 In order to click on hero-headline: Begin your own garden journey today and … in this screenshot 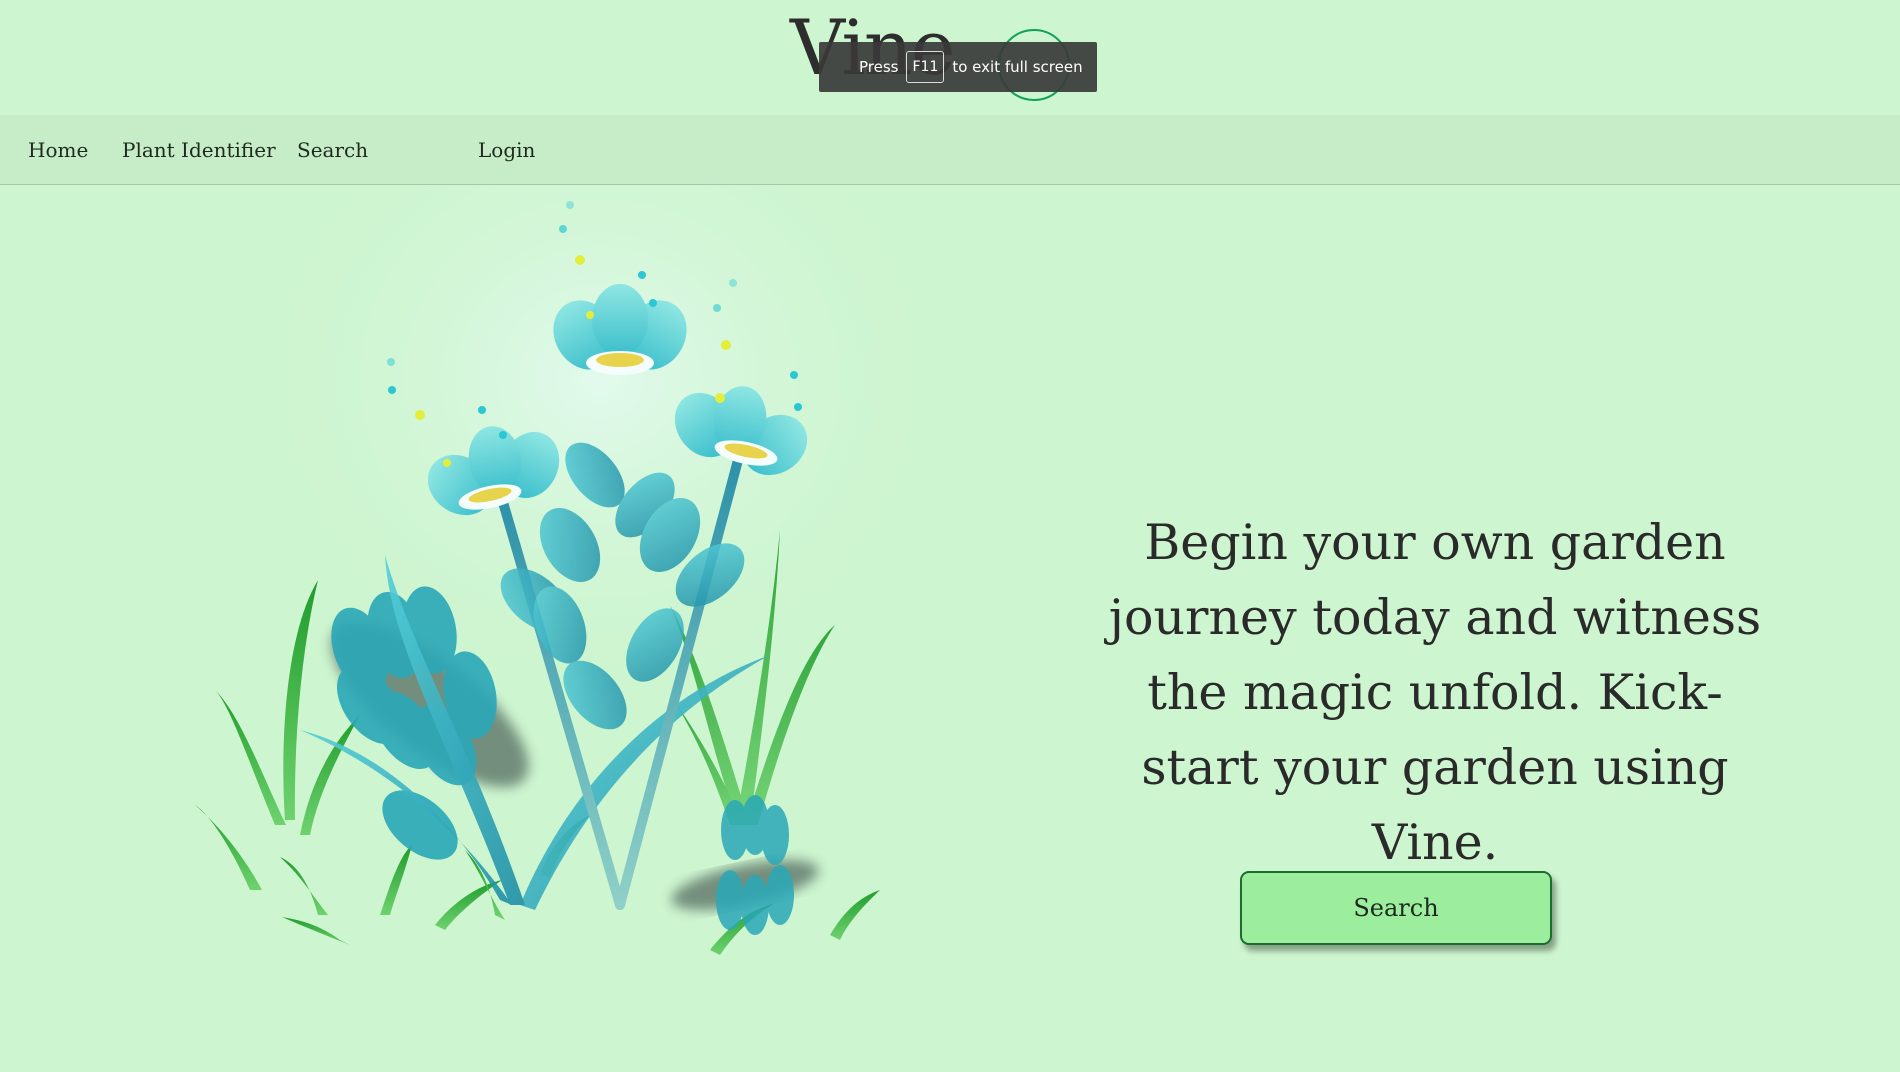, I will do `click(1435, 692)`.